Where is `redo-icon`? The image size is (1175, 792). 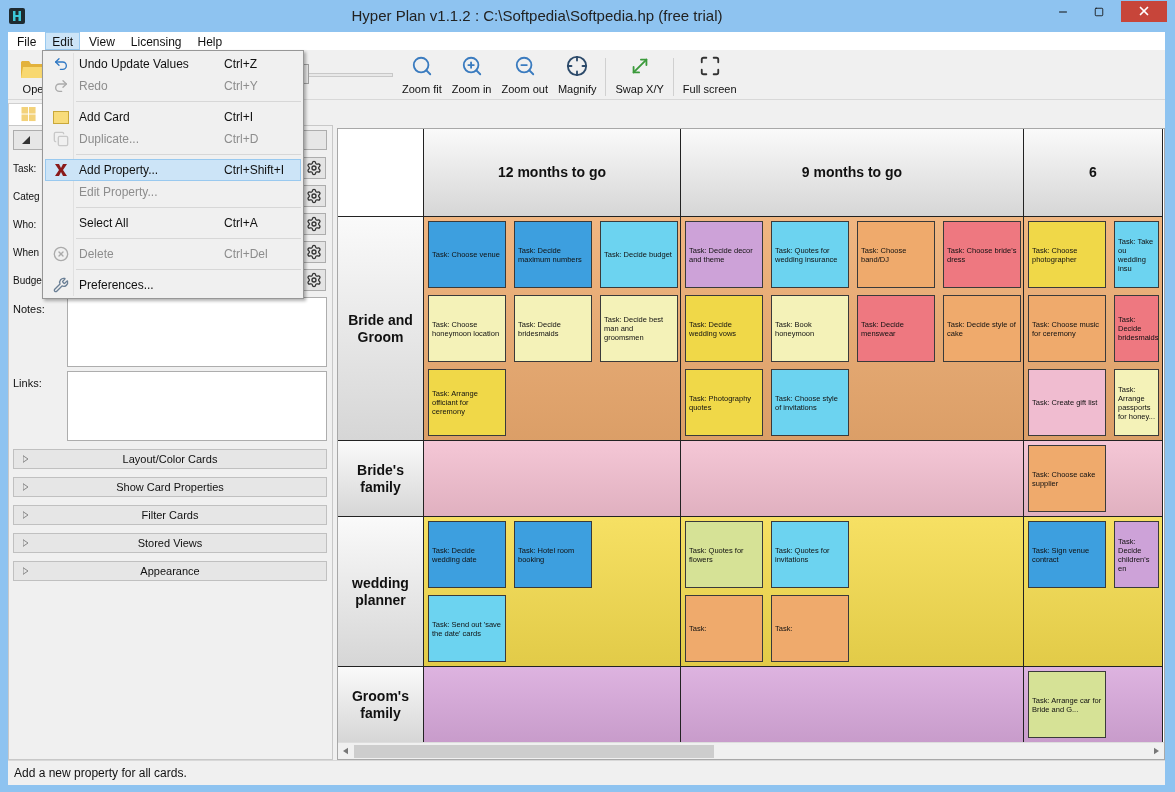
redo-icon is located at coordinates (61, 86).